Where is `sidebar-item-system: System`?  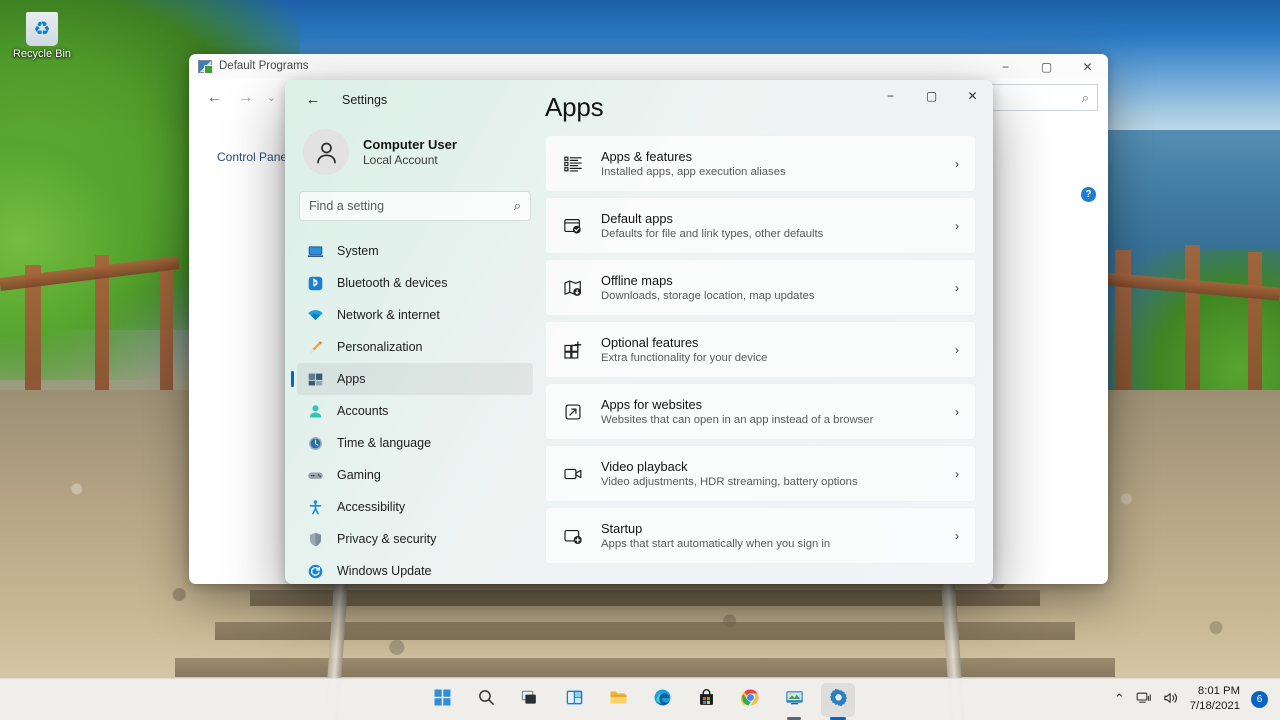 sidebar-item-system: System is located at coordinates (415, 251).